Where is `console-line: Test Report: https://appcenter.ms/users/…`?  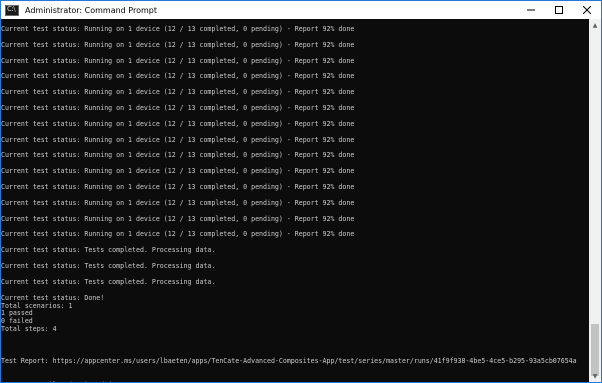
console-line: Test Report: https://appcenter.ms/users/… is located at coordinates (289, 360).